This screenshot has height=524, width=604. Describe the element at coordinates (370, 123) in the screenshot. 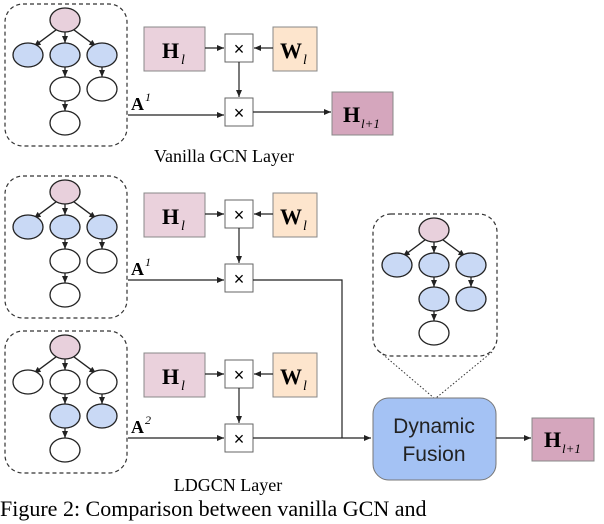

I see `vanilla-out-sub: l+1` at that location.